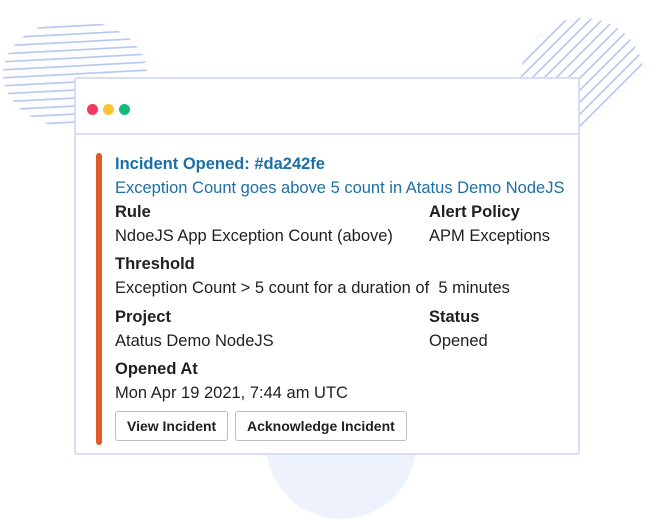 This screenshot has height=520, width=662. What do you see at coordinates (474, 212) in the screenshot?
I see `alert-policy-label: Alert Policy` at bounding box center [474, 212].